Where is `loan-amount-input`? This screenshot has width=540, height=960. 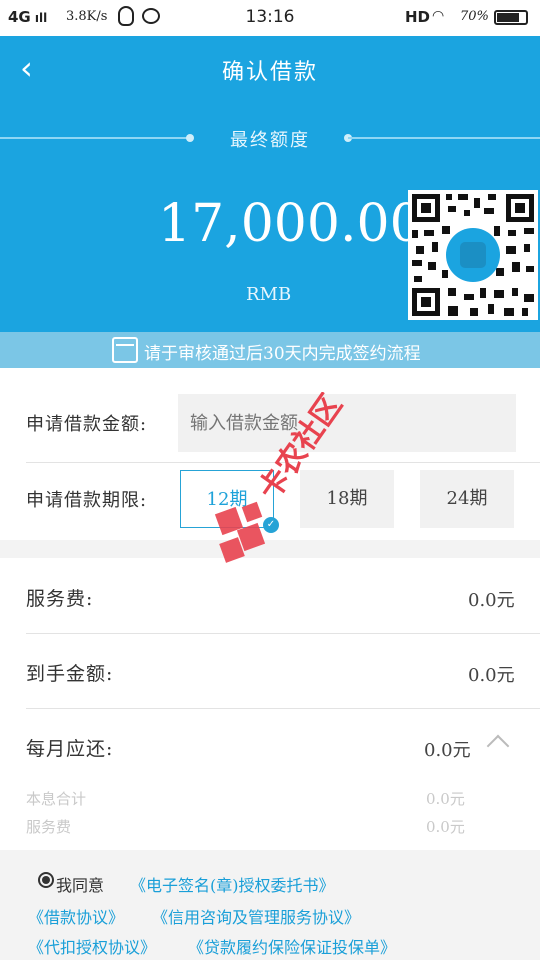 loan-amount-input is located at coordinates (347, 423).